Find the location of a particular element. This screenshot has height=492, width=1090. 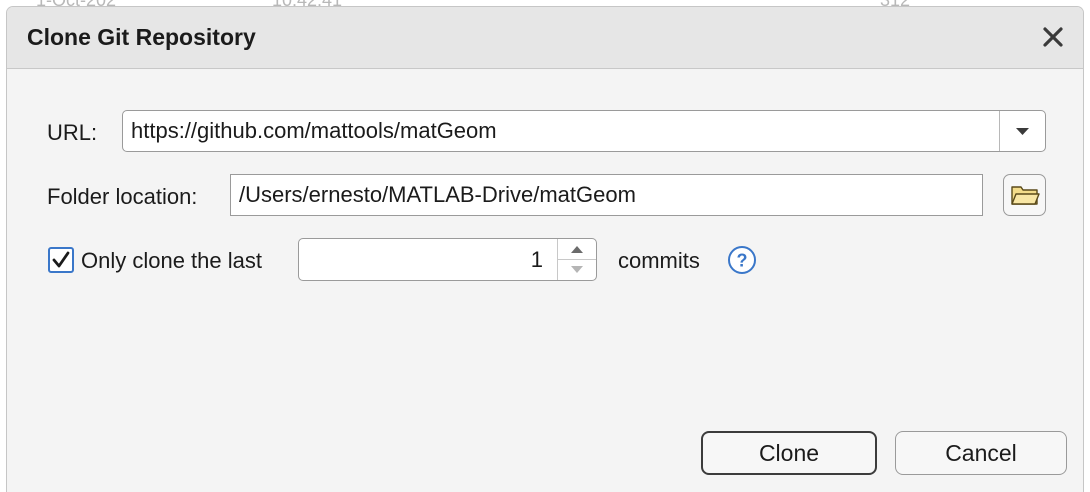

shallow-clone-checkbox is located at coordinates (61, 260).